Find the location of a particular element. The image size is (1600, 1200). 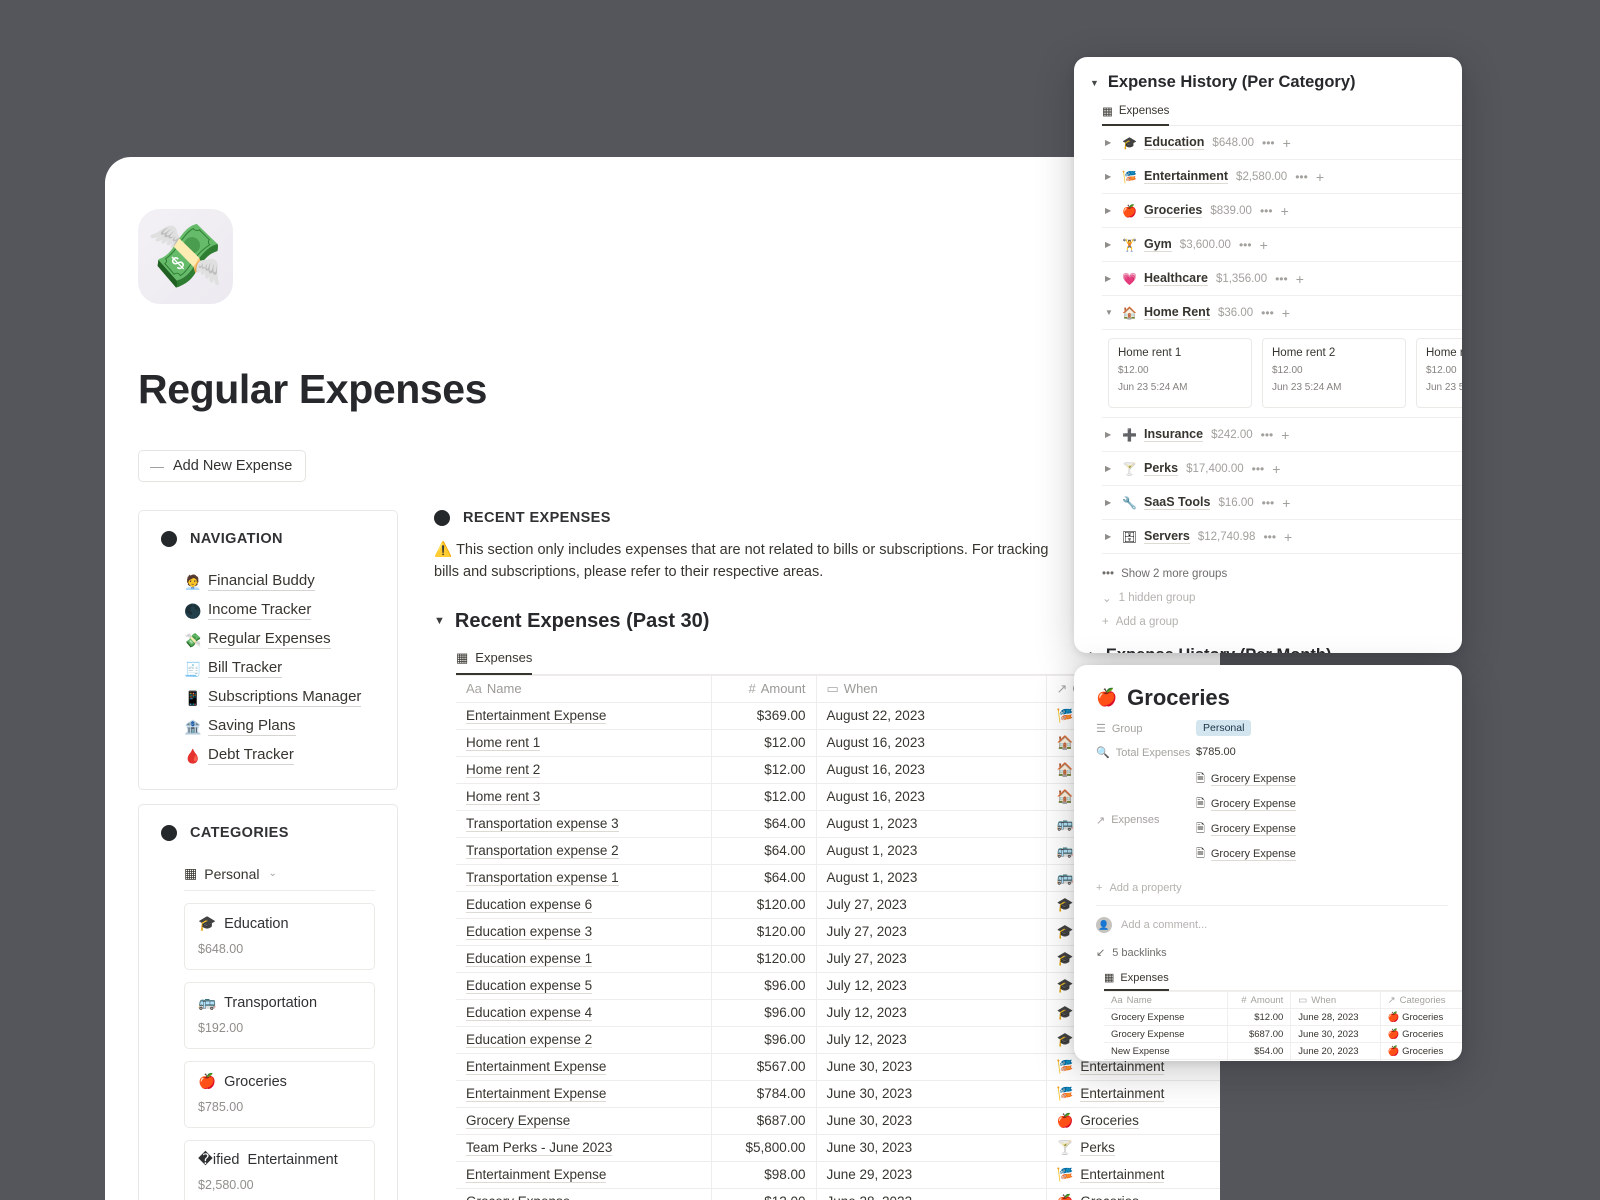

cell-name: Education expense 6 is located at coordinates (584, 905).